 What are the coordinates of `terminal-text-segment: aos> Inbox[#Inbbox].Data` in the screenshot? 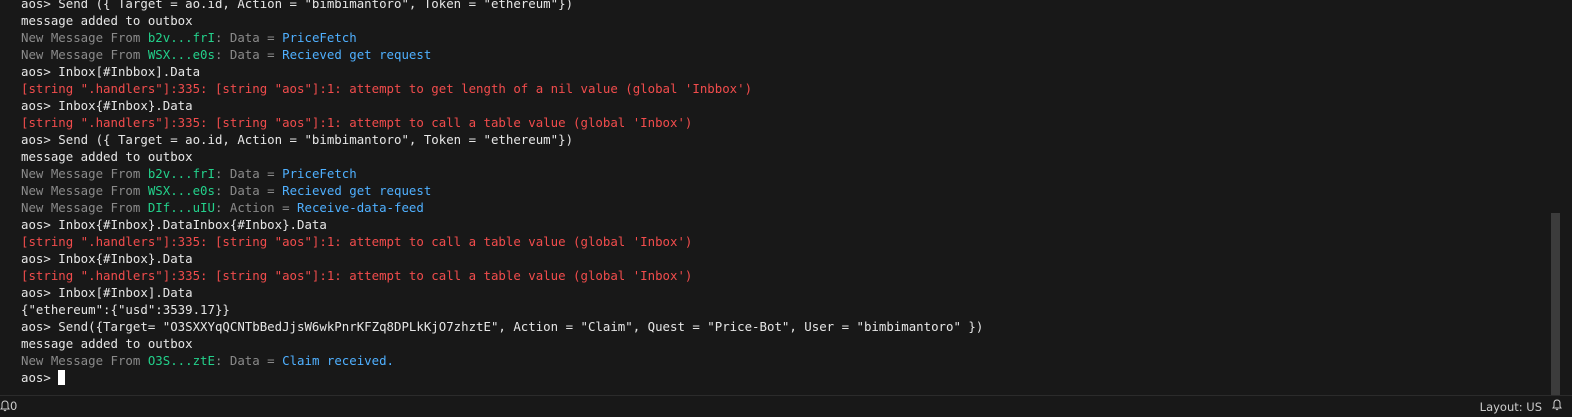 It's located at (111, 71).